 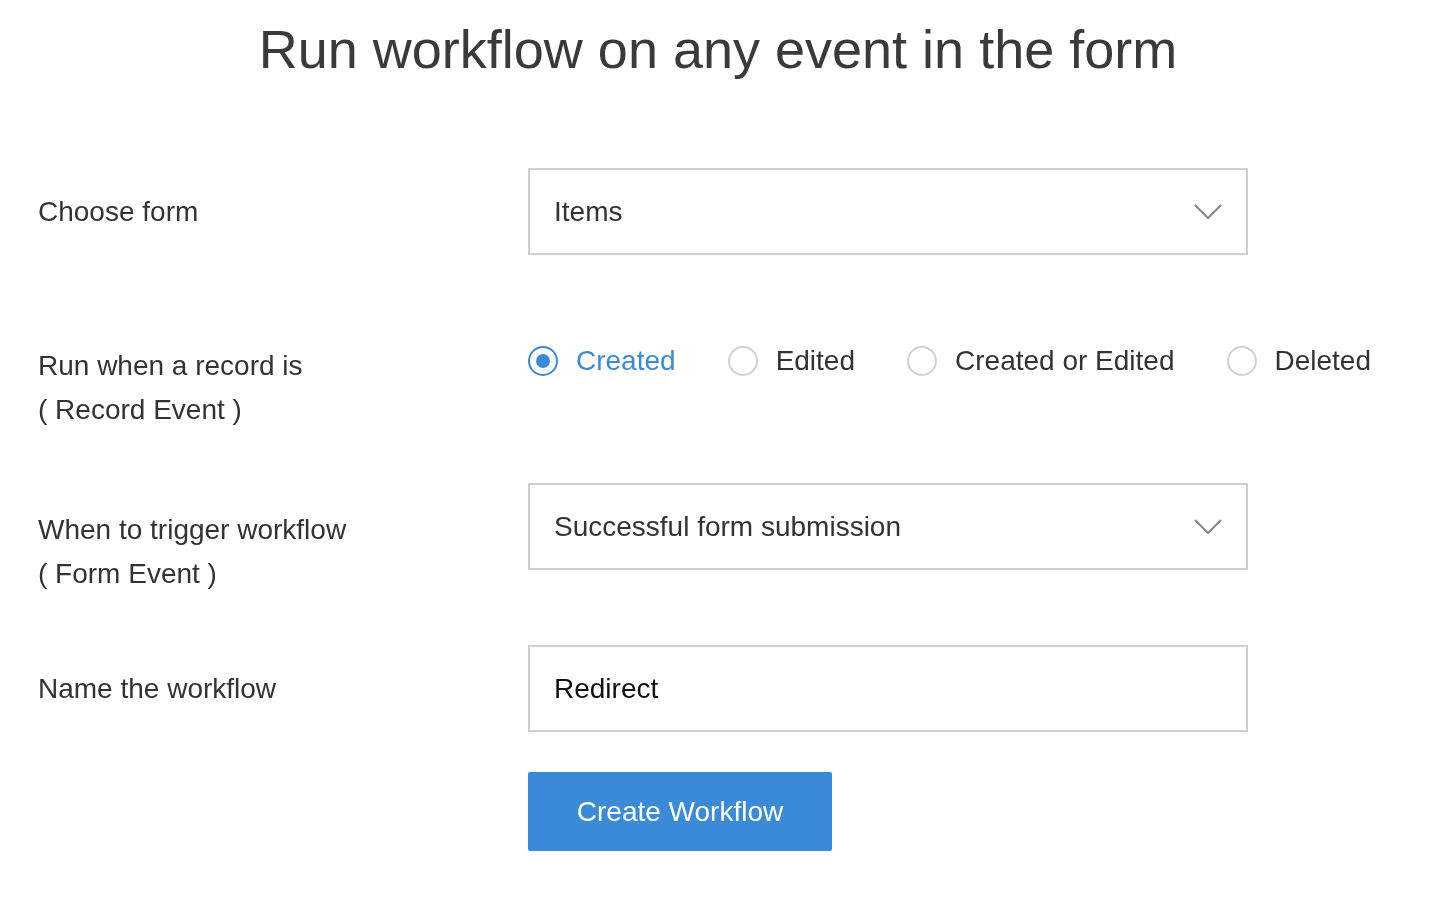 What do you see at coordinates (888, 526) in the screenshot?
I see `dropdown: Successful form submission` at bounding box center [888, 526].